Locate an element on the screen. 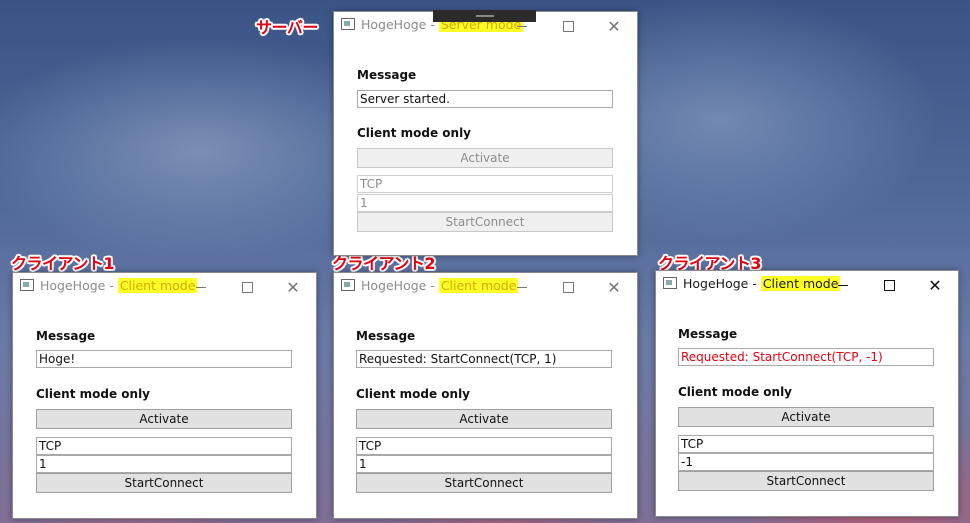 The width and height of the screenshot is (970, 523). message-field: Requested: StartConnect(TCP, -1) is located at coordinates (806, 357).